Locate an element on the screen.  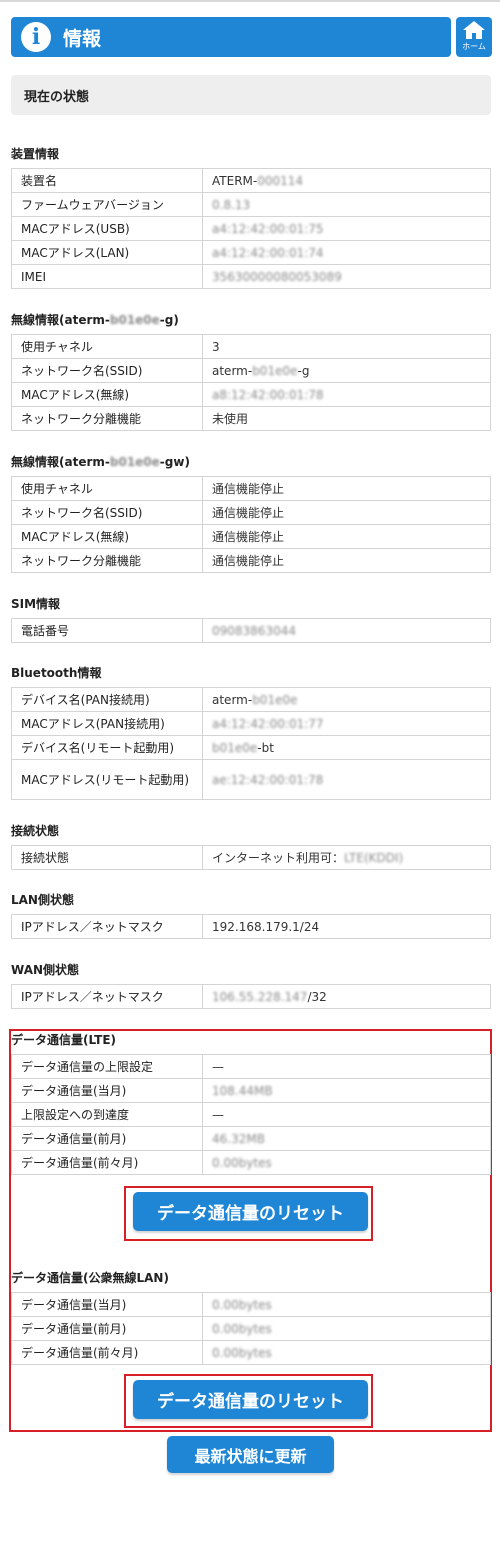
wireless-gw-title: 無線情報(aterm-b01e0e-gw) is located at coordinates (100, 462).